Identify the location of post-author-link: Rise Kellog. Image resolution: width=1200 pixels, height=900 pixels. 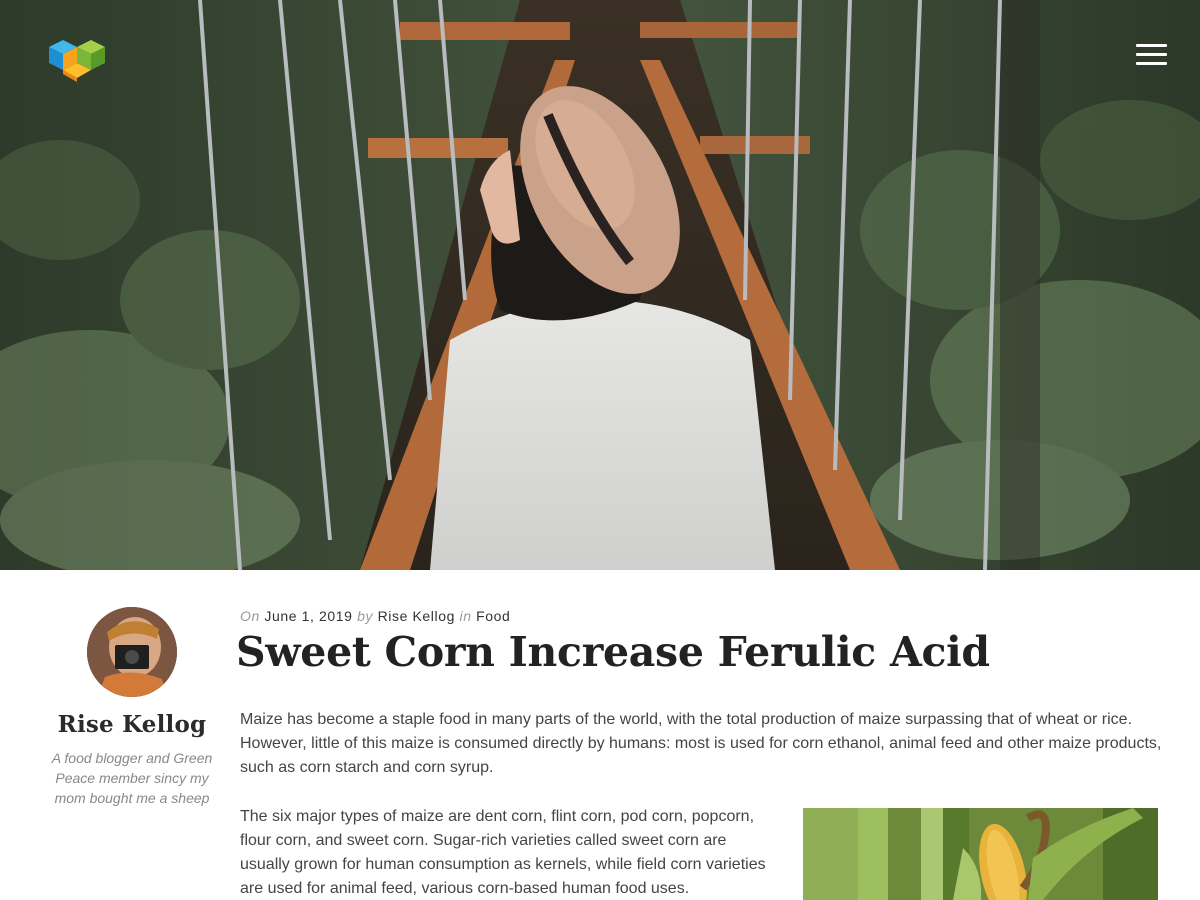
(416, 616).